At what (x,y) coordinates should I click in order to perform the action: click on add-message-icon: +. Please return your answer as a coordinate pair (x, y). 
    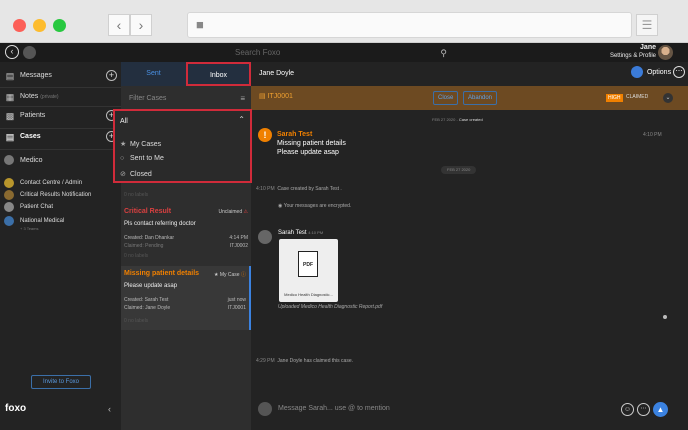
    Looking at the image, I should click on (111, 75).